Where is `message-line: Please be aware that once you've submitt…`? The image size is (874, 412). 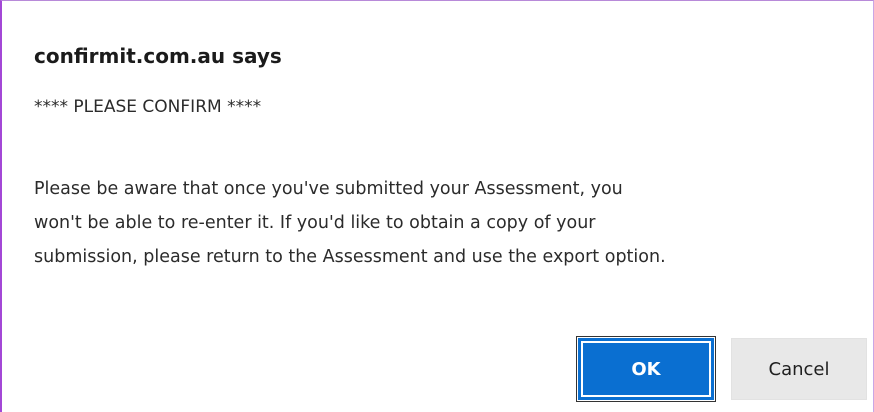 message-line: Please be aware that once you've submitt… is located at coordinates (328, 189).